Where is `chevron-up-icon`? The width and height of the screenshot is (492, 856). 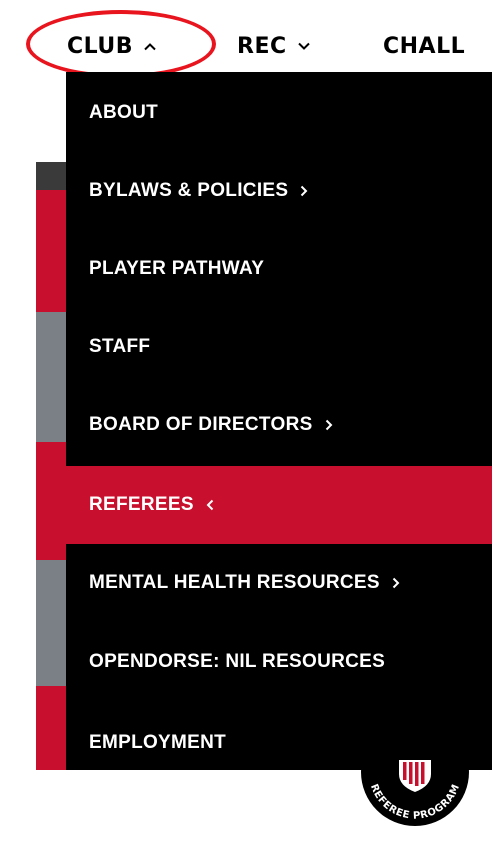 chevron-up-icon is located at coordinates (150, 46).